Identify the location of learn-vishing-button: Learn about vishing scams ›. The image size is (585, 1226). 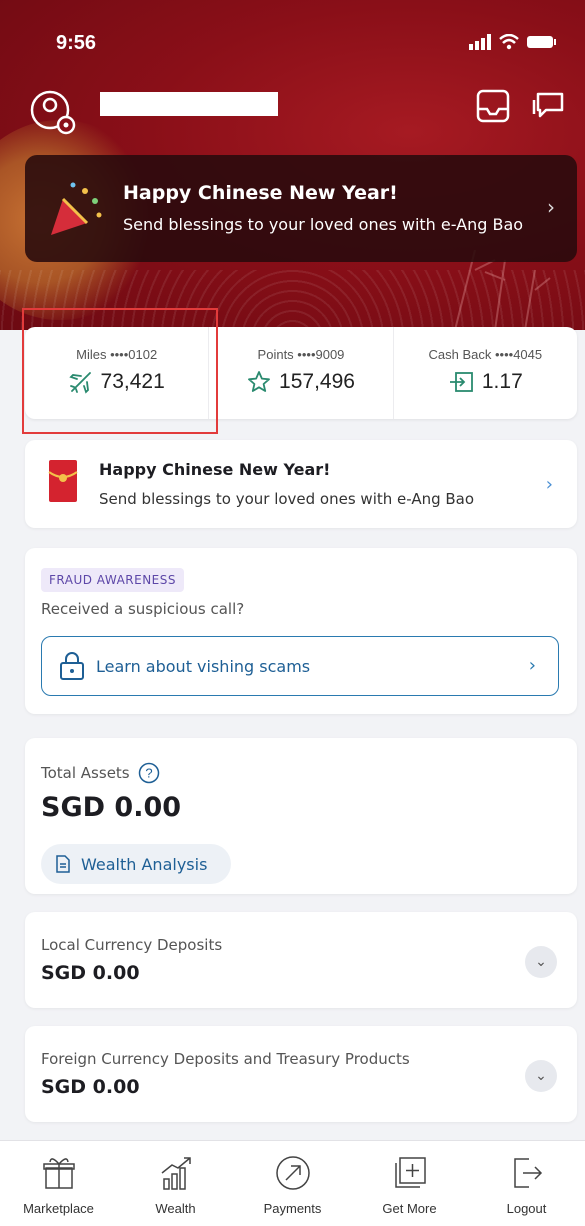
(300, 666).